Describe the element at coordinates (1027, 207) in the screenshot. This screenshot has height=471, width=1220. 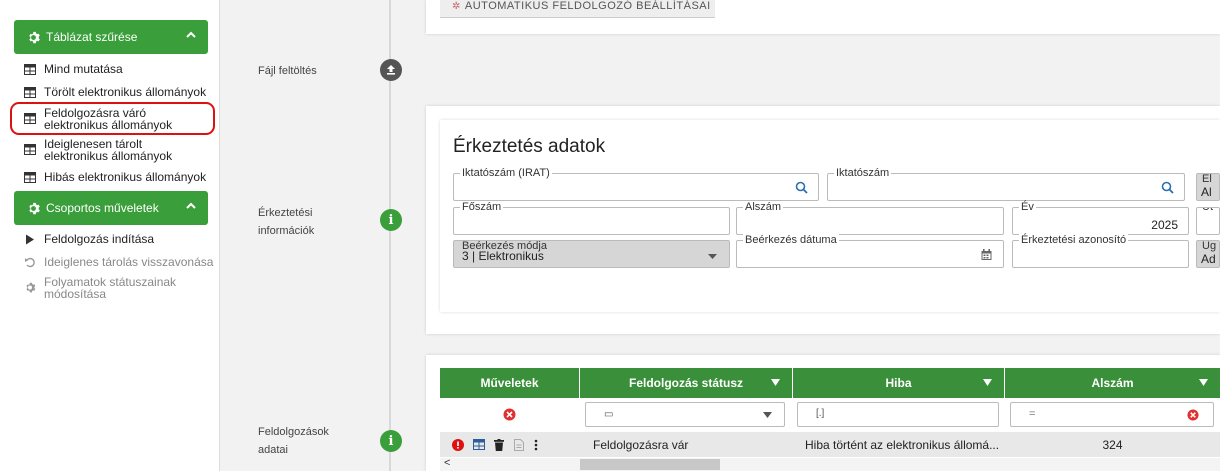
I see `ev-field-label: Év` at that location.